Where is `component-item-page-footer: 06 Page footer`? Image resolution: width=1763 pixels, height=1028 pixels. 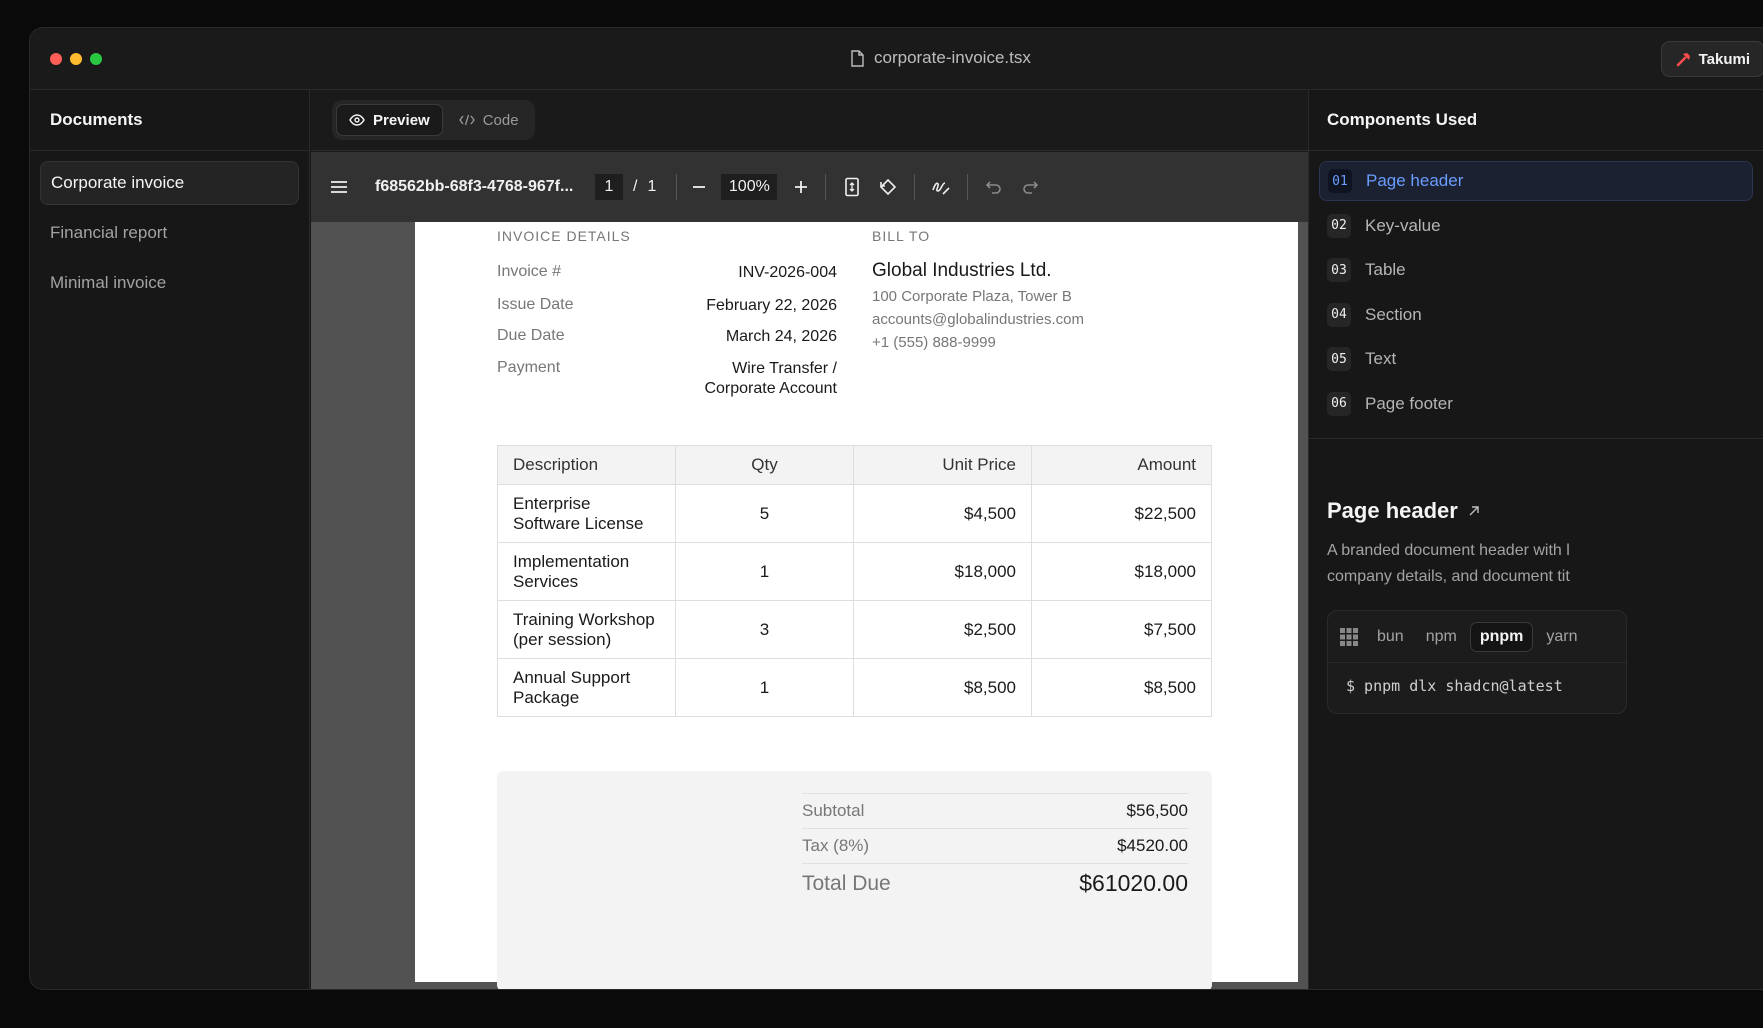 component-item-page-footer: 06 Page footer is located at coordinates (1536, 404).